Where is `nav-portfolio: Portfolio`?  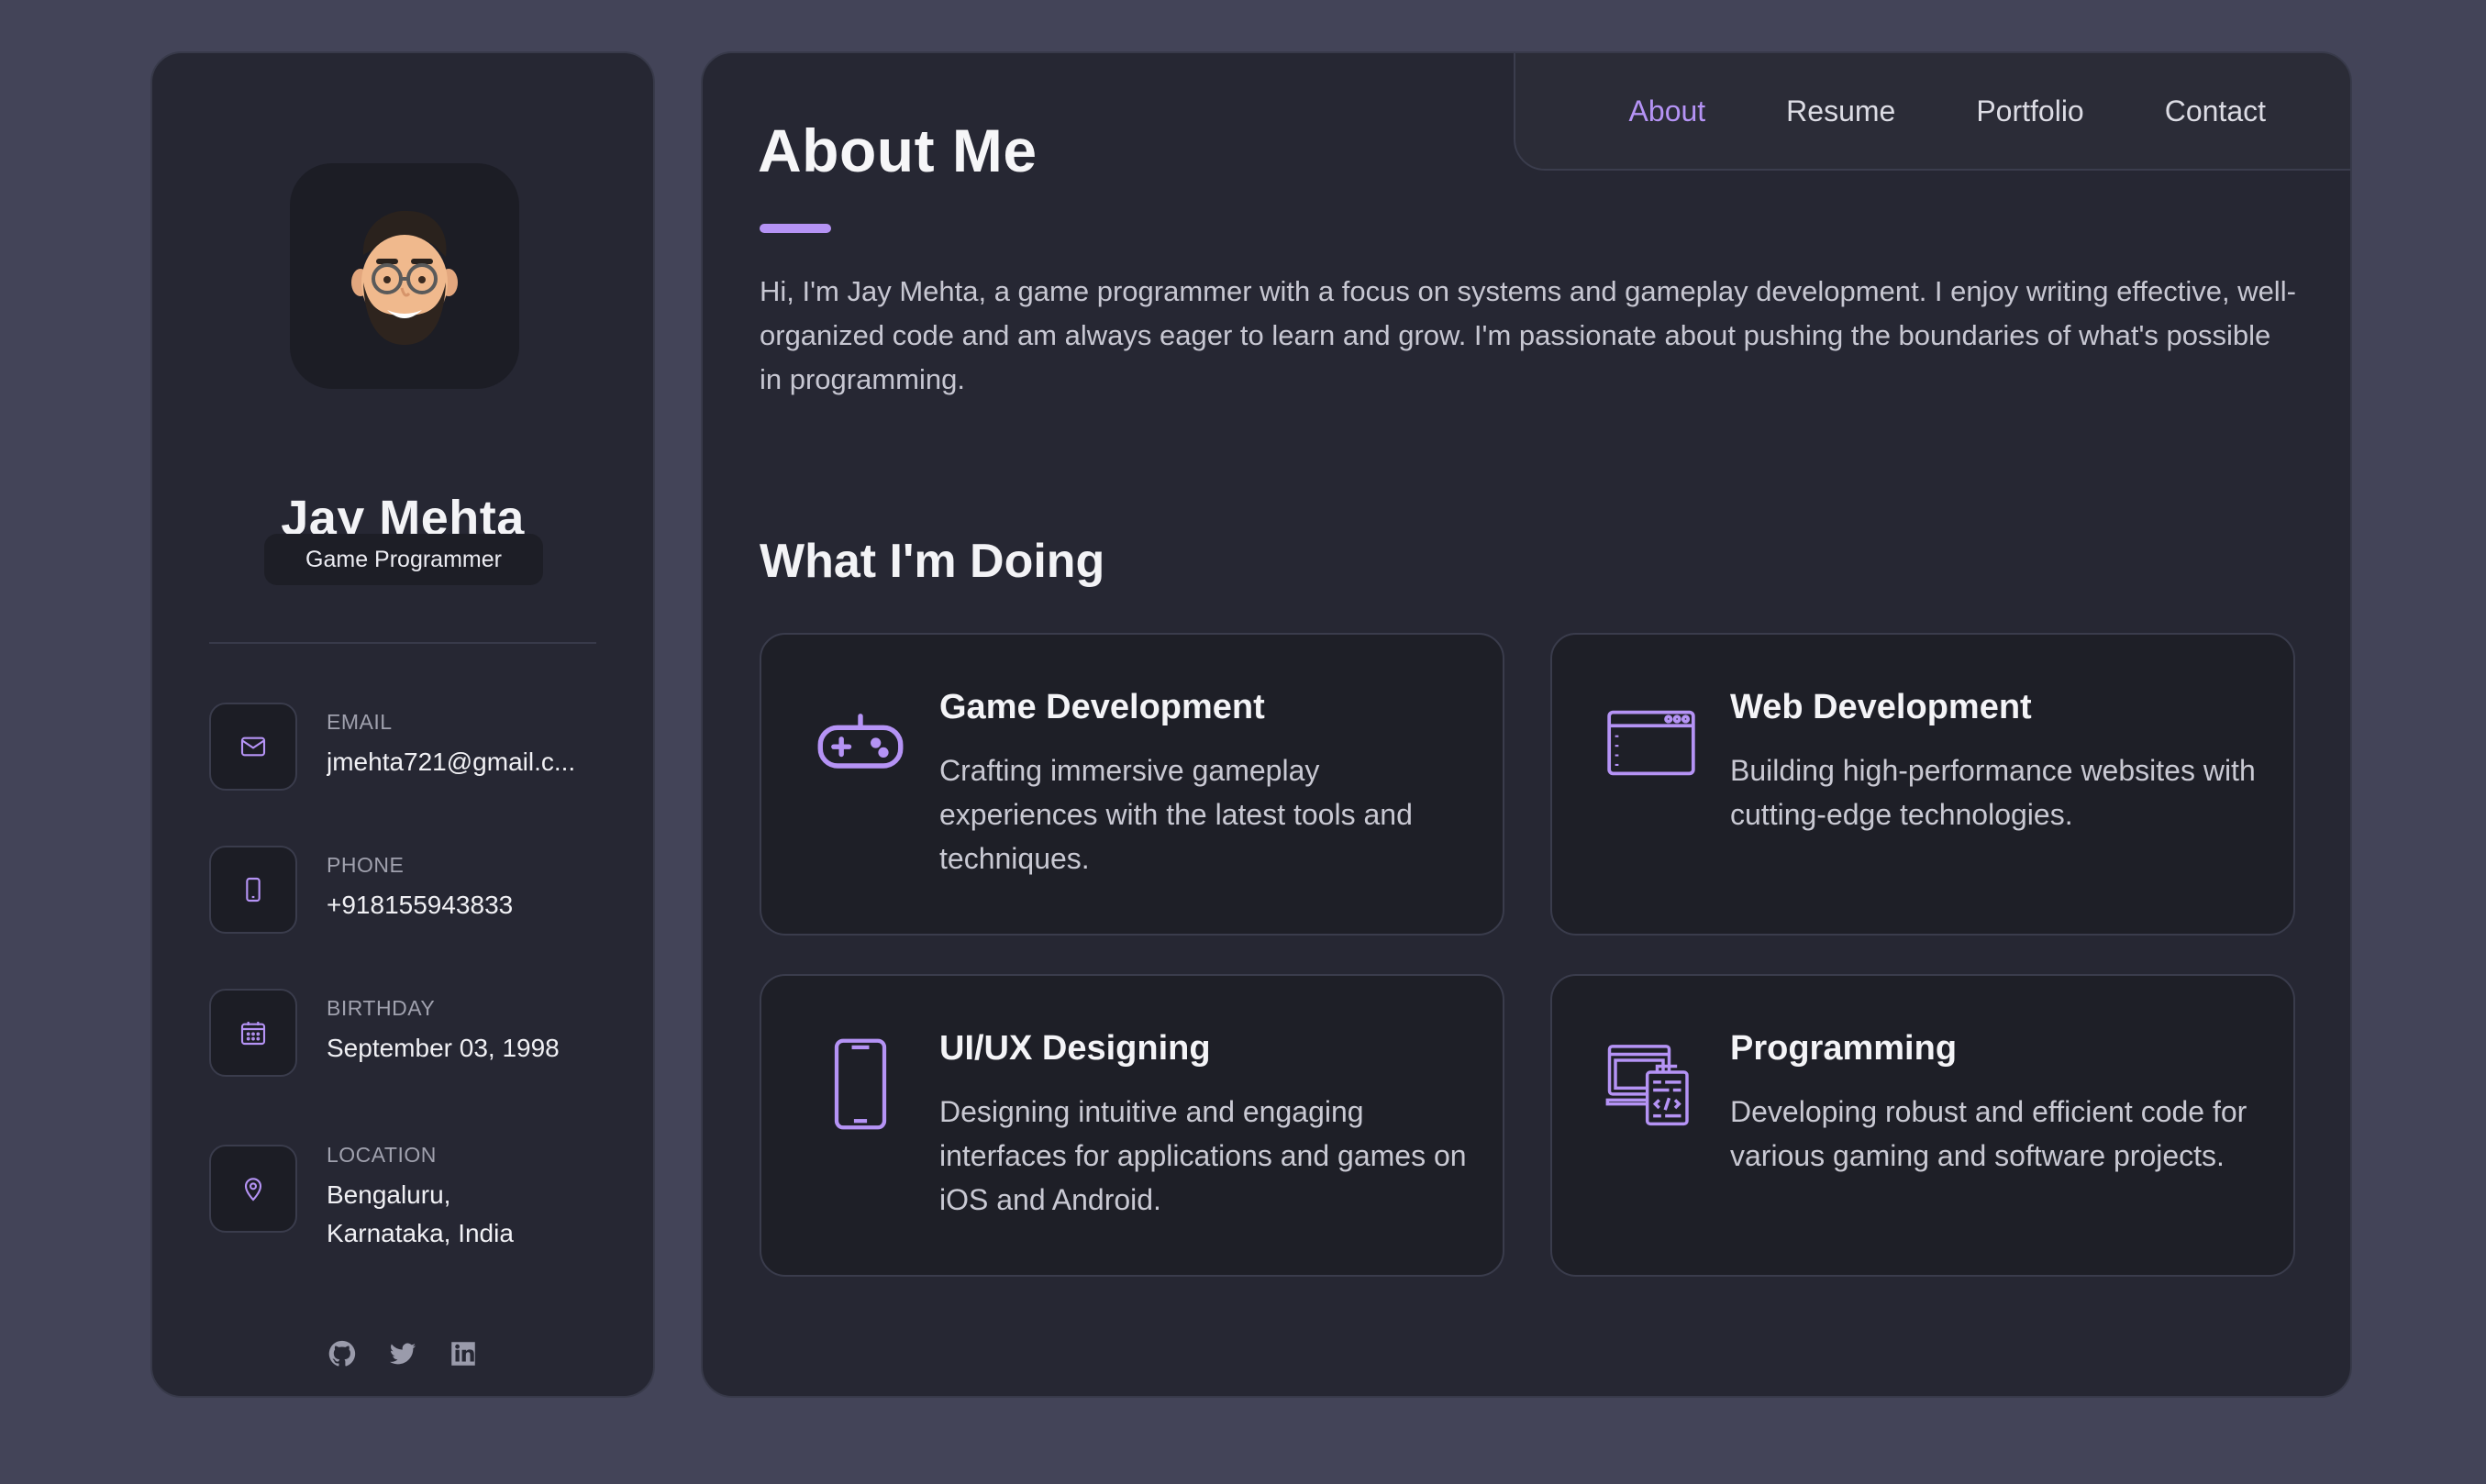 nav-portfolio: Portfolio is located at coordinates (2029, 111).